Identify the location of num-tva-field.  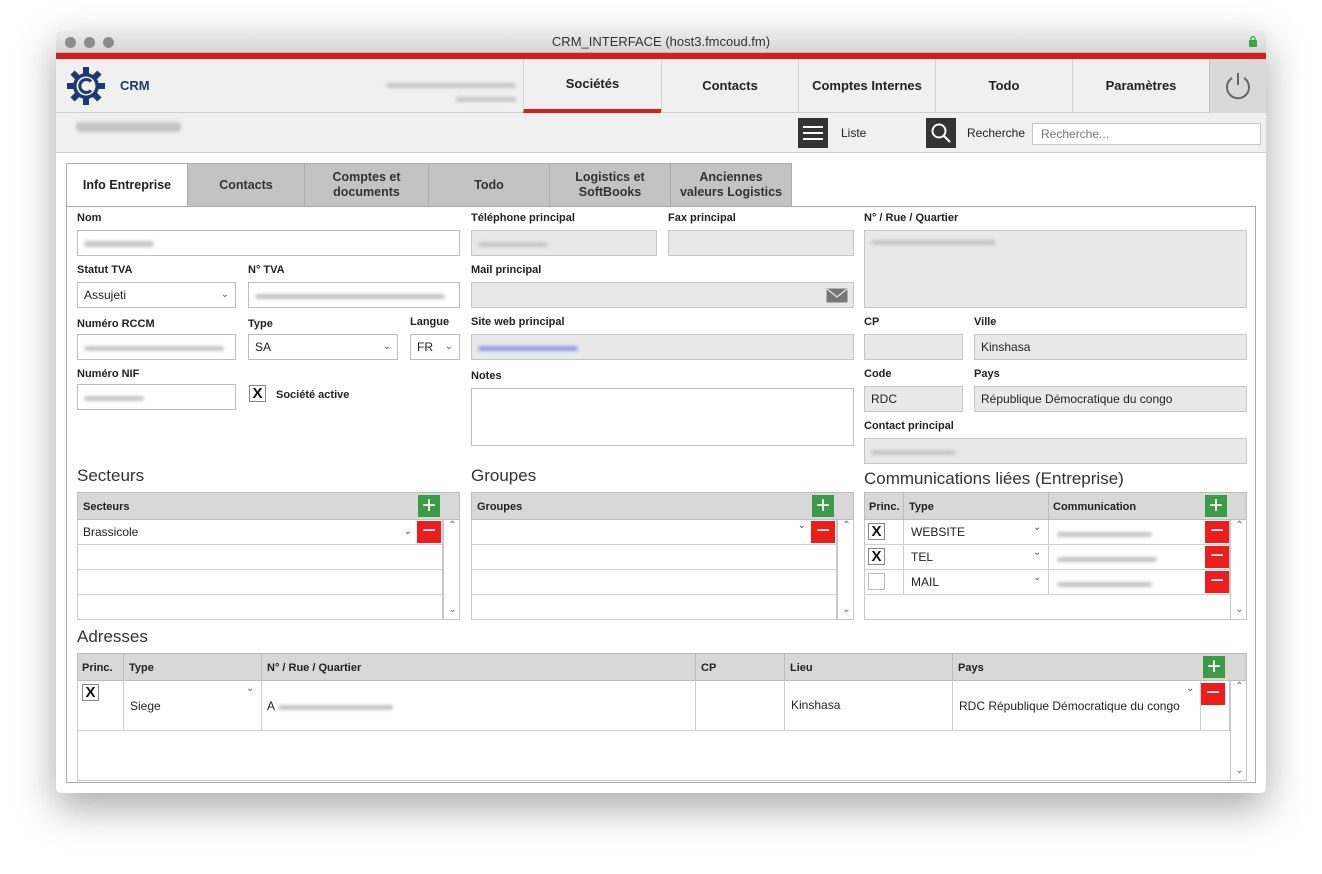
(354, 295).